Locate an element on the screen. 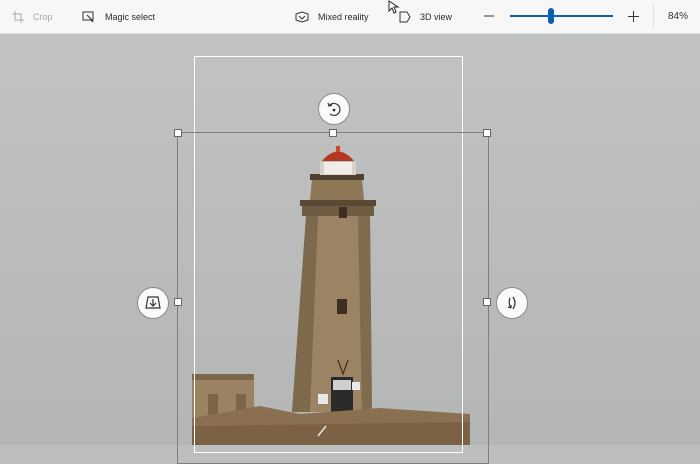 The image size is (700, 464). 3d-view-icon is located at coordinates (405, 16).